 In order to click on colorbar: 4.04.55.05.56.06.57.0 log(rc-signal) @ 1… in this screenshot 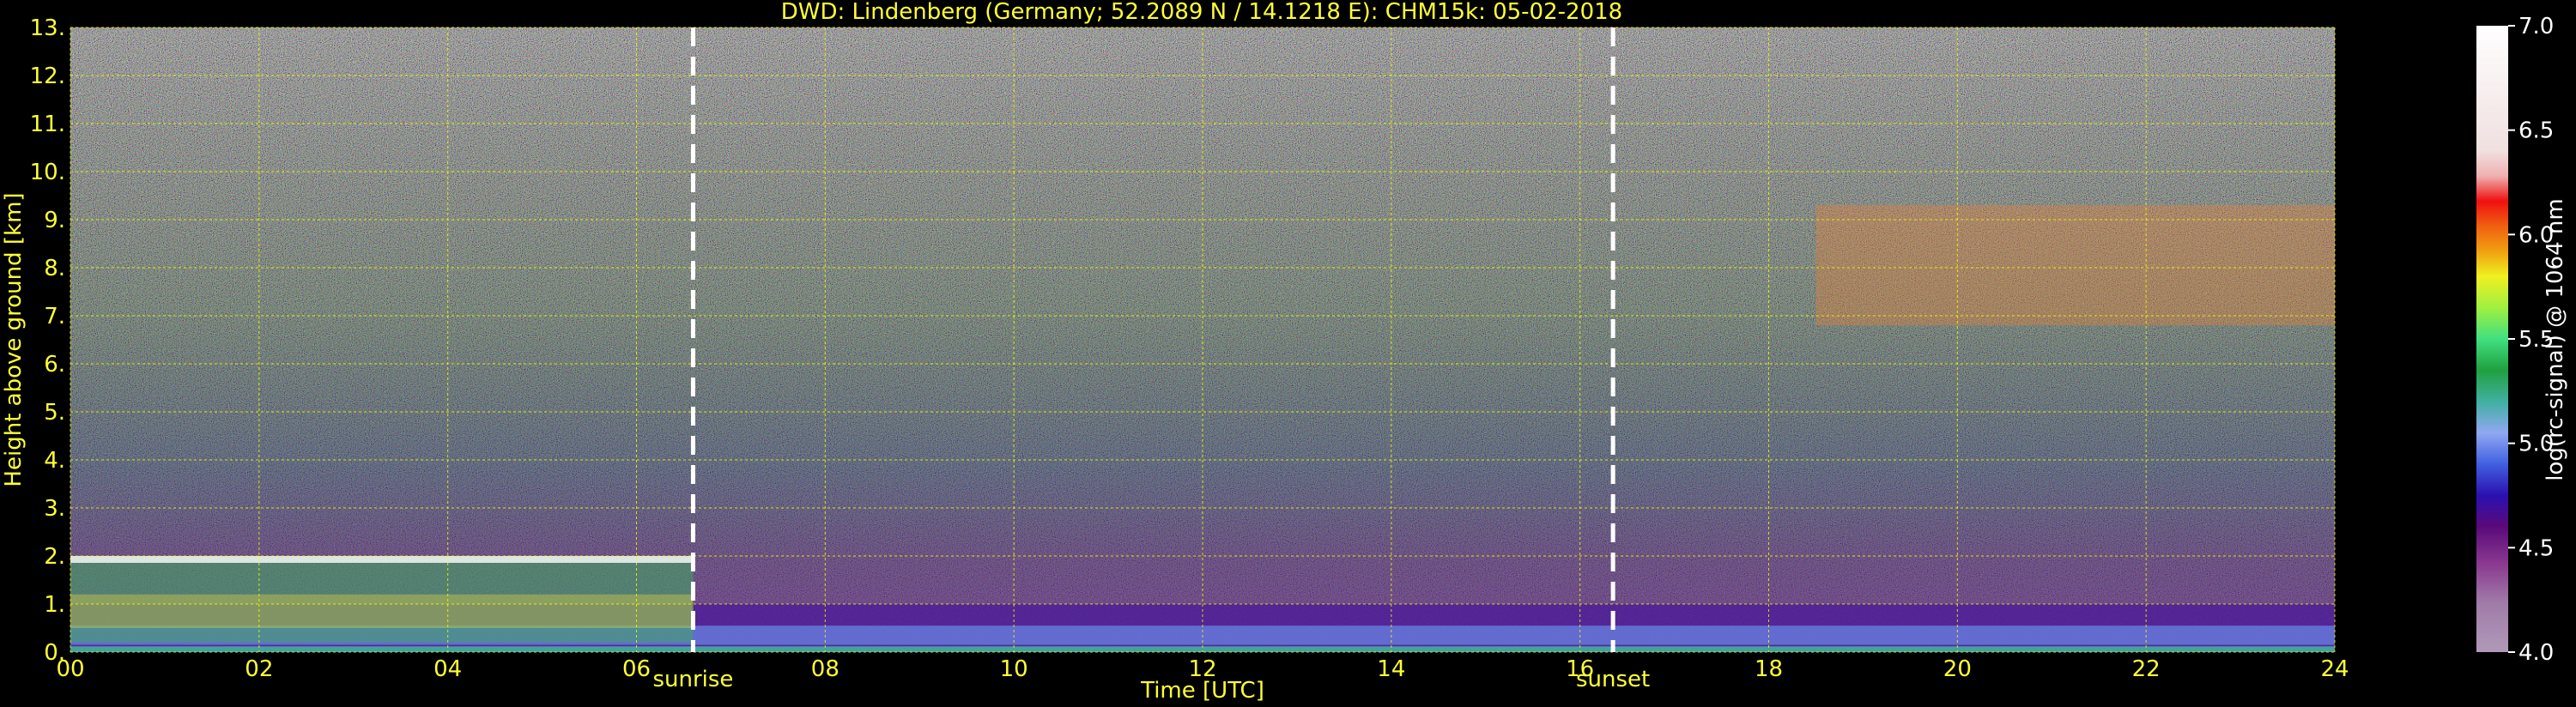, I will do `click(2522, 340)`.